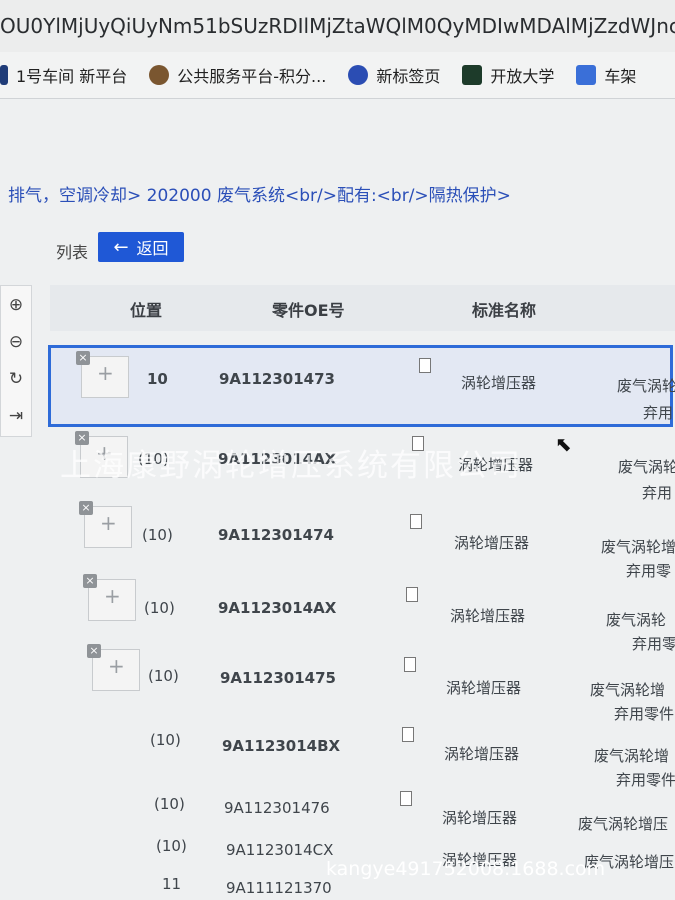 Image resolution: width=675 pixels, height=900 pixels. What do you see at coordinates (623, 824) in the screenshot?
I see `cell-extra: 废气涡轮增压` at bounding box center [623, 824].